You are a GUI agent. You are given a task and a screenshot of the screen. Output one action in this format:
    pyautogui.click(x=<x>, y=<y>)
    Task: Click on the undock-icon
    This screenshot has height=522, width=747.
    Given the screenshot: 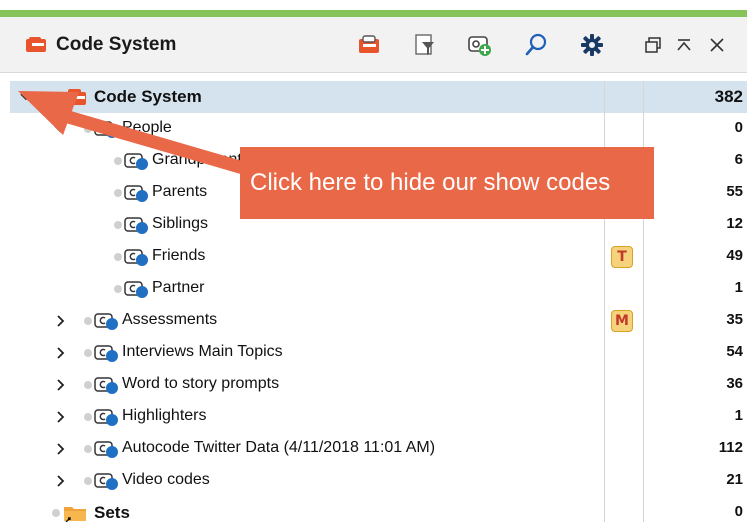 What is the action you would take?
    pyautogui.click(x=653, y=45)
    